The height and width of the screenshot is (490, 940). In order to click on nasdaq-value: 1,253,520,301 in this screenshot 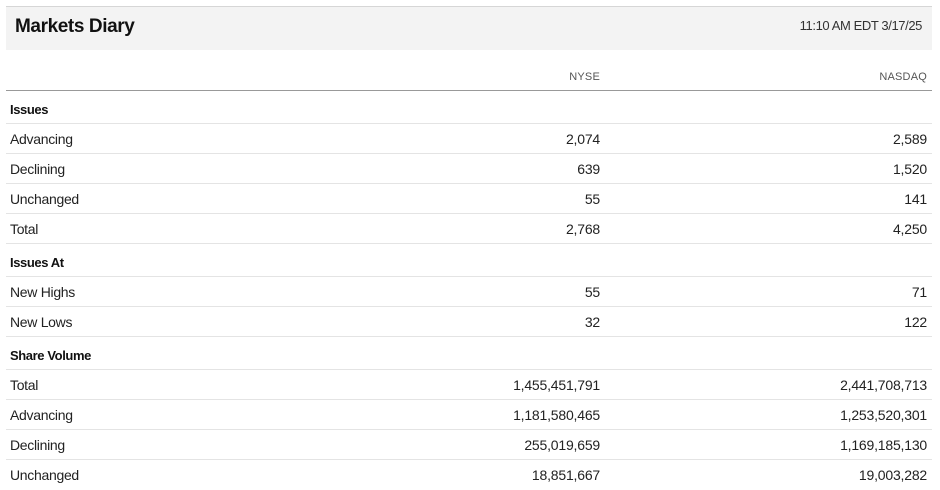, I will do `click(883, 415)`.